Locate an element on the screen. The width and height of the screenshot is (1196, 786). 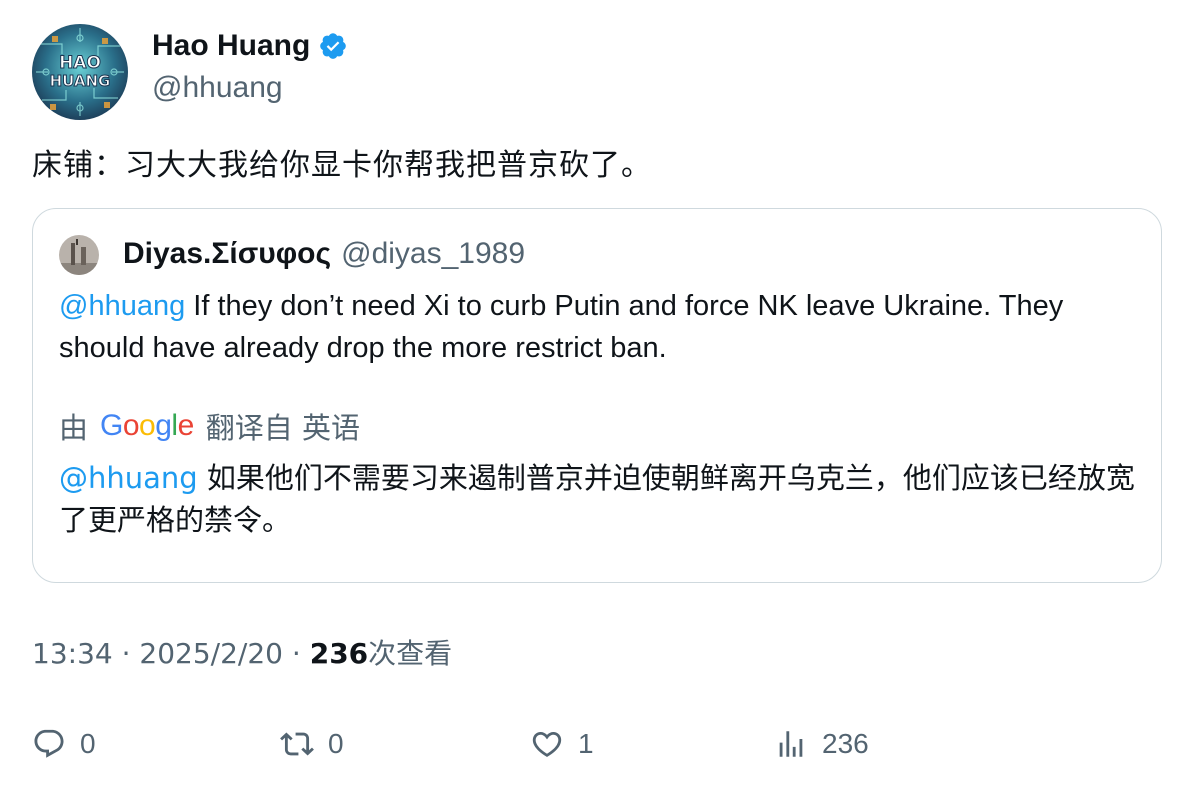
quoted-author-handle: @diyas_1989 is located at coordinates (433, 254).